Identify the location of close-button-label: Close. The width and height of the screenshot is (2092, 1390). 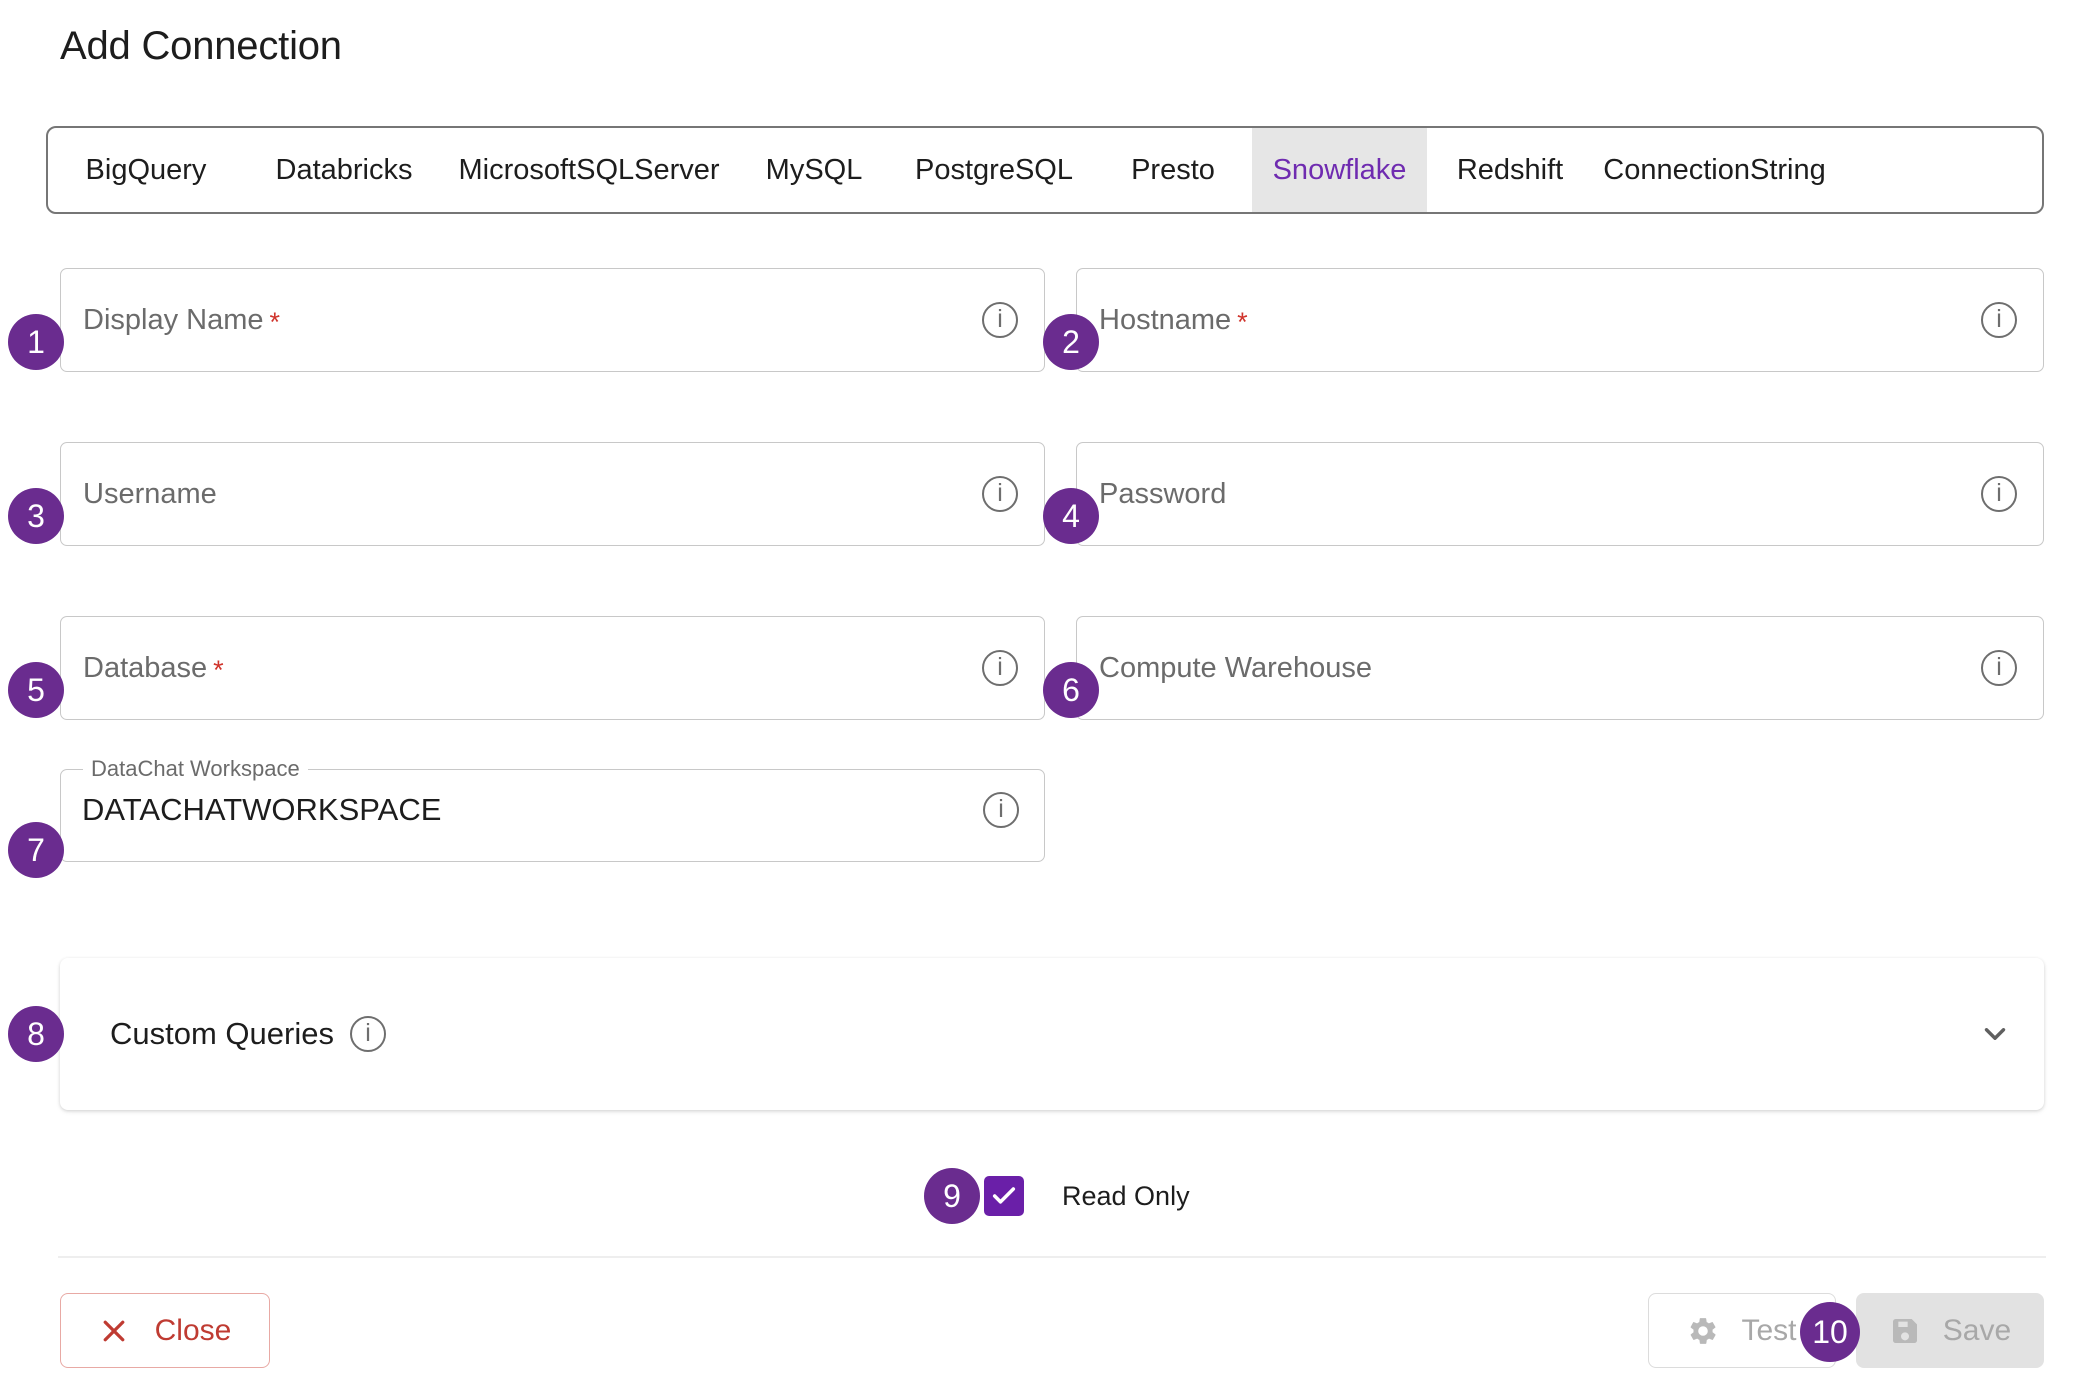
(193, 1330).